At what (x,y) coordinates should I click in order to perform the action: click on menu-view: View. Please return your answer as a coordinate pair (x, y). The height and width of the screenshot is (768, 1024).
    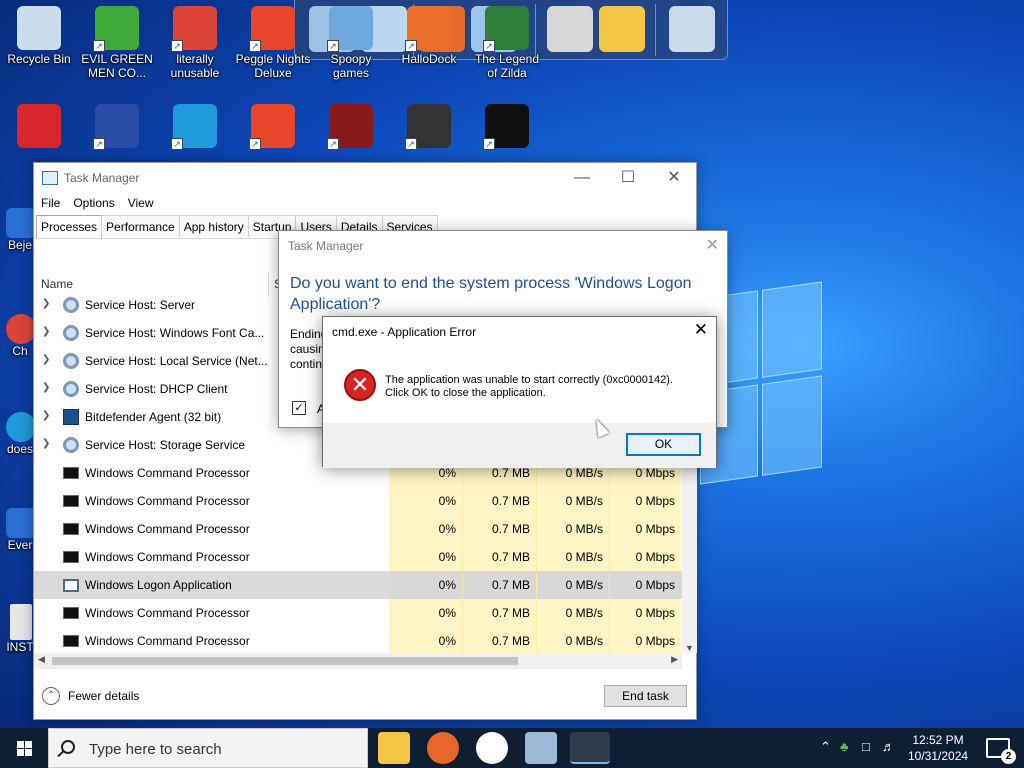
    Looking at the image, I should click on (141, 203).